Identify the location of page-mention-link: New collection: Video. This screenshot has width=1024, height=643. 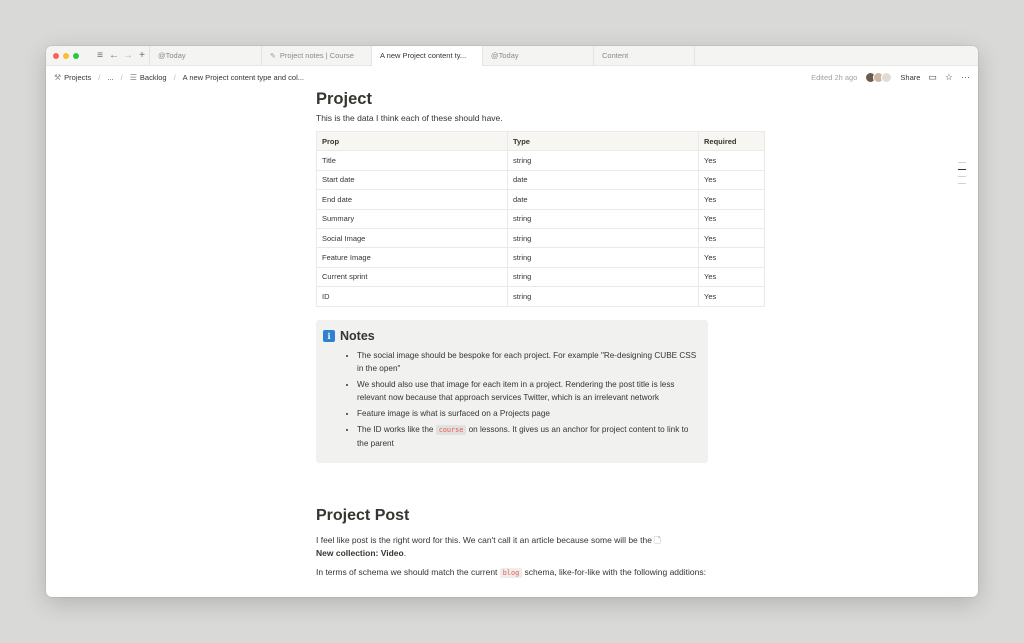
(360, 553).